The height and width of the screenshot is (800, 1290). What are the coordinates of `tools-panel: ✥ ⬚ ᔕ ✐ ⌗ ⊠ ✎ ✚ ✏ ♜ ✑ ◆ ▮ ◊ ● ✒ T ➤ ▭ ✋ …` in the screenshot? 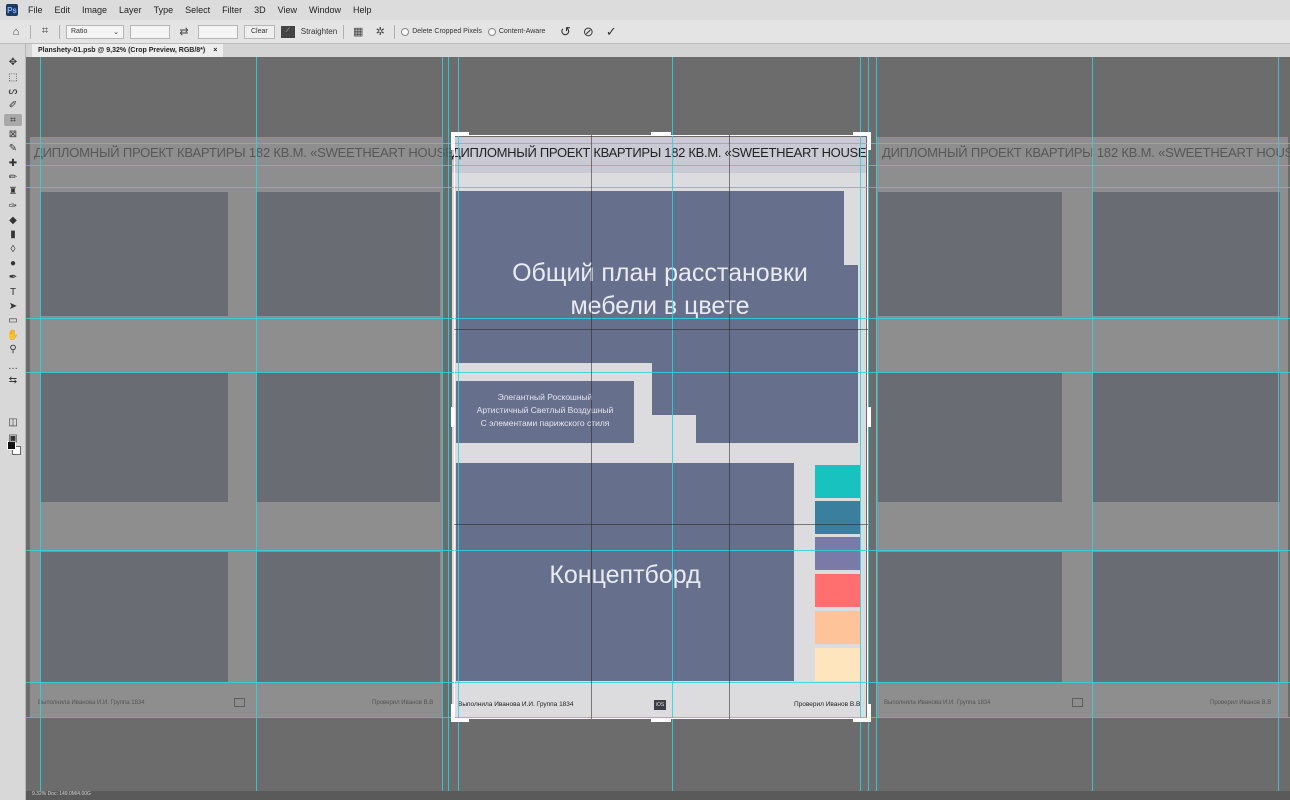 It's located at (13, 422).